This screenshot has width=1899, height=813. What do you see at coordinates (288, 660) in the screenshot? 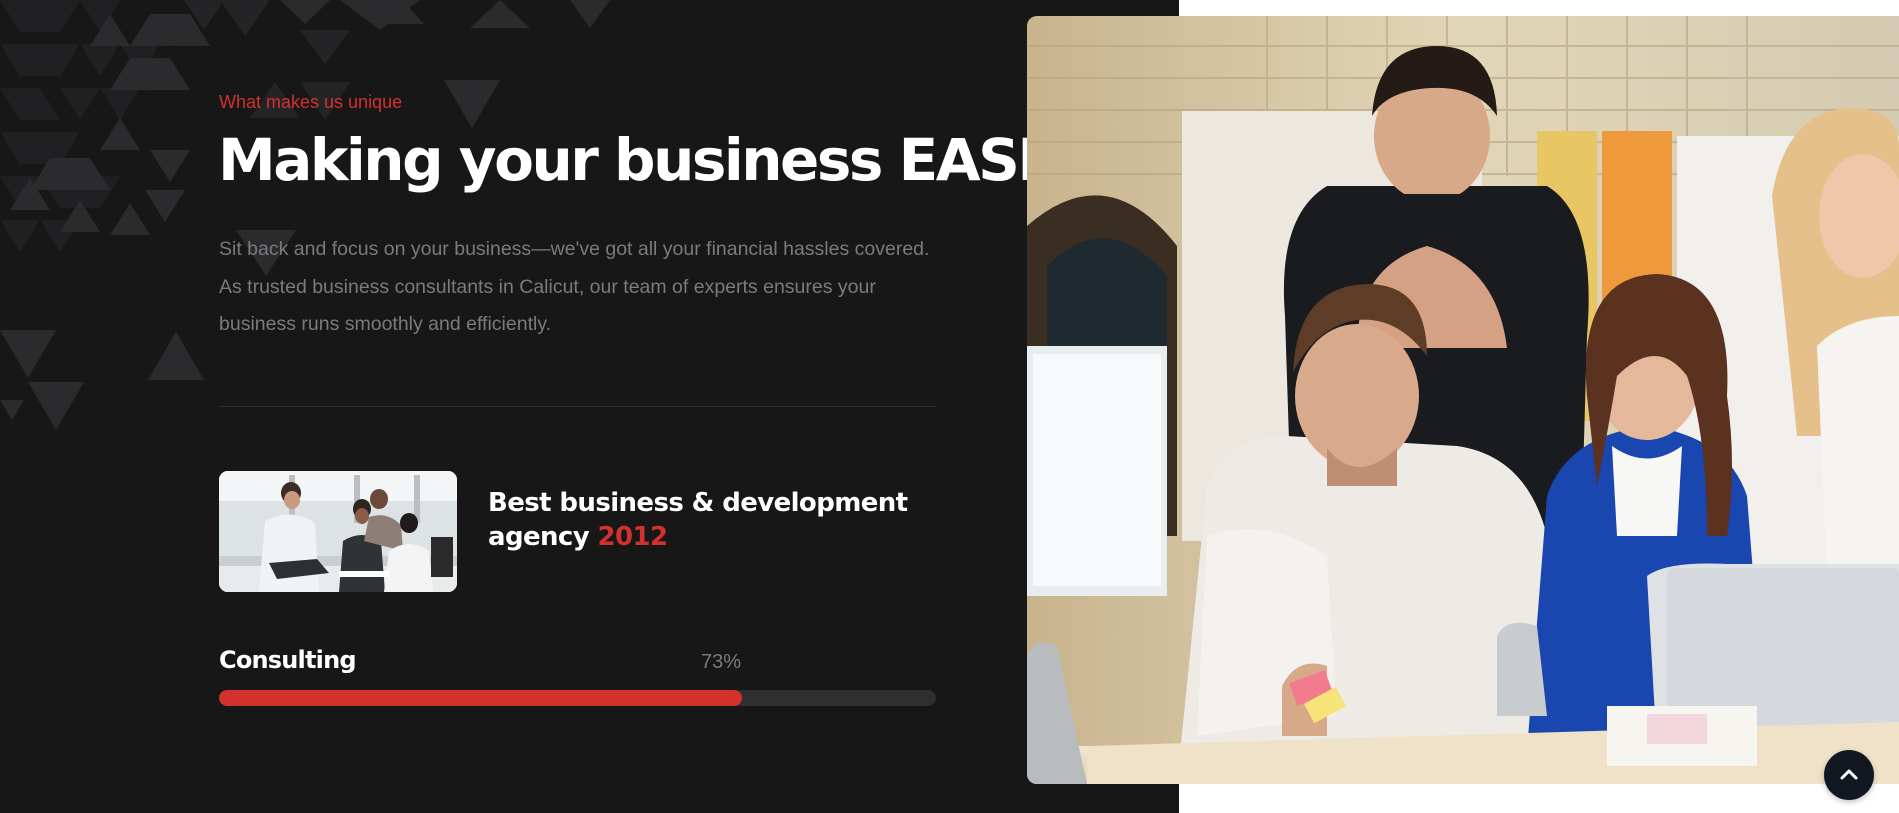
I see `skill-label: Consulting` at bounding box center [288, 660].